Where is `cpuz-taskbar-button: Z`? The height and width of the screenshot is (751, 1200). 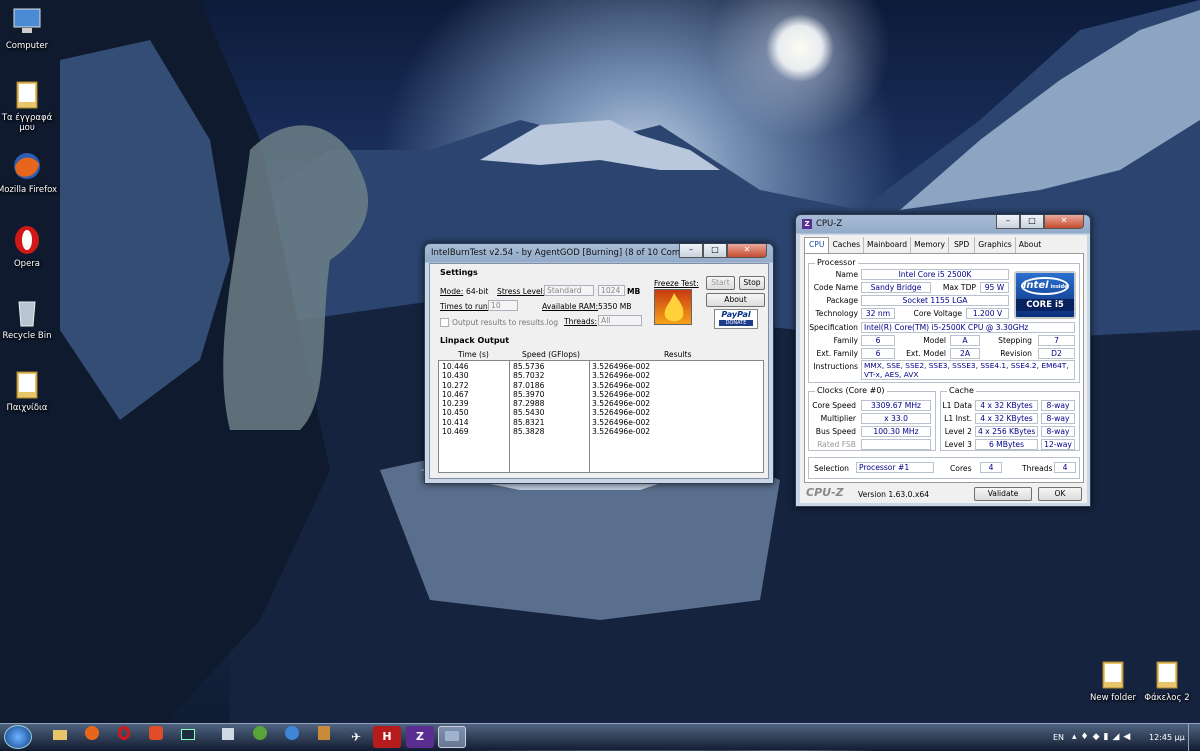 cpuz-taskbar-button: Z is located at coordinates (420, 737).